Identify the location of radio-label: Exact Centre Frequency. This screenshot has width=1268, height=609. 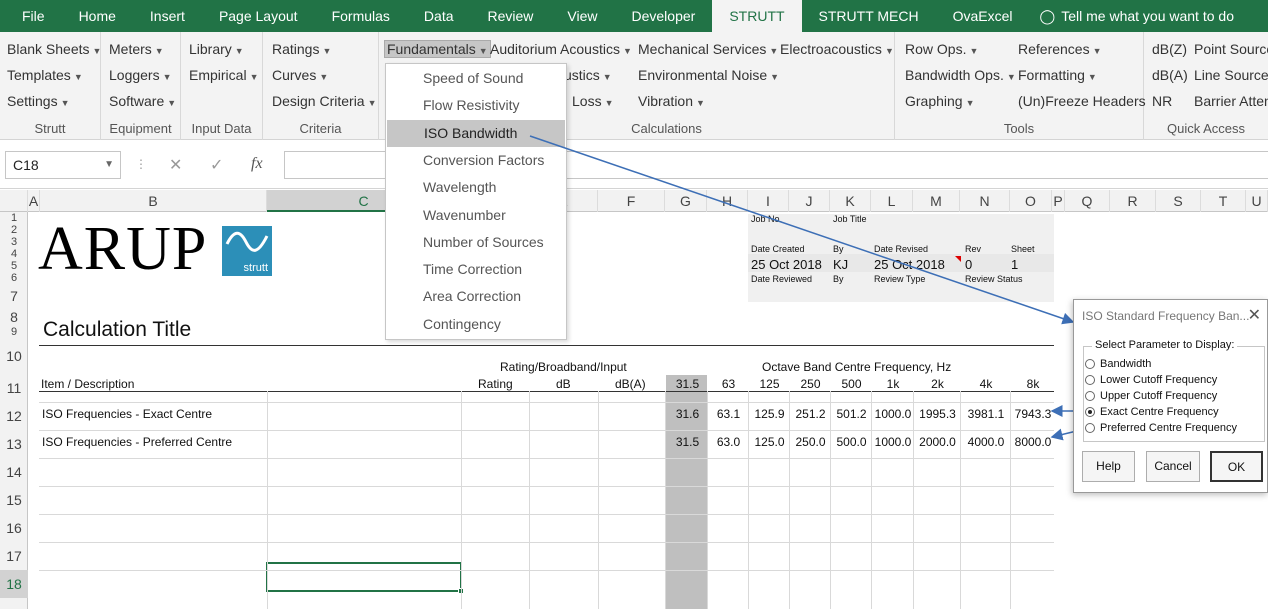
(1159, 412).